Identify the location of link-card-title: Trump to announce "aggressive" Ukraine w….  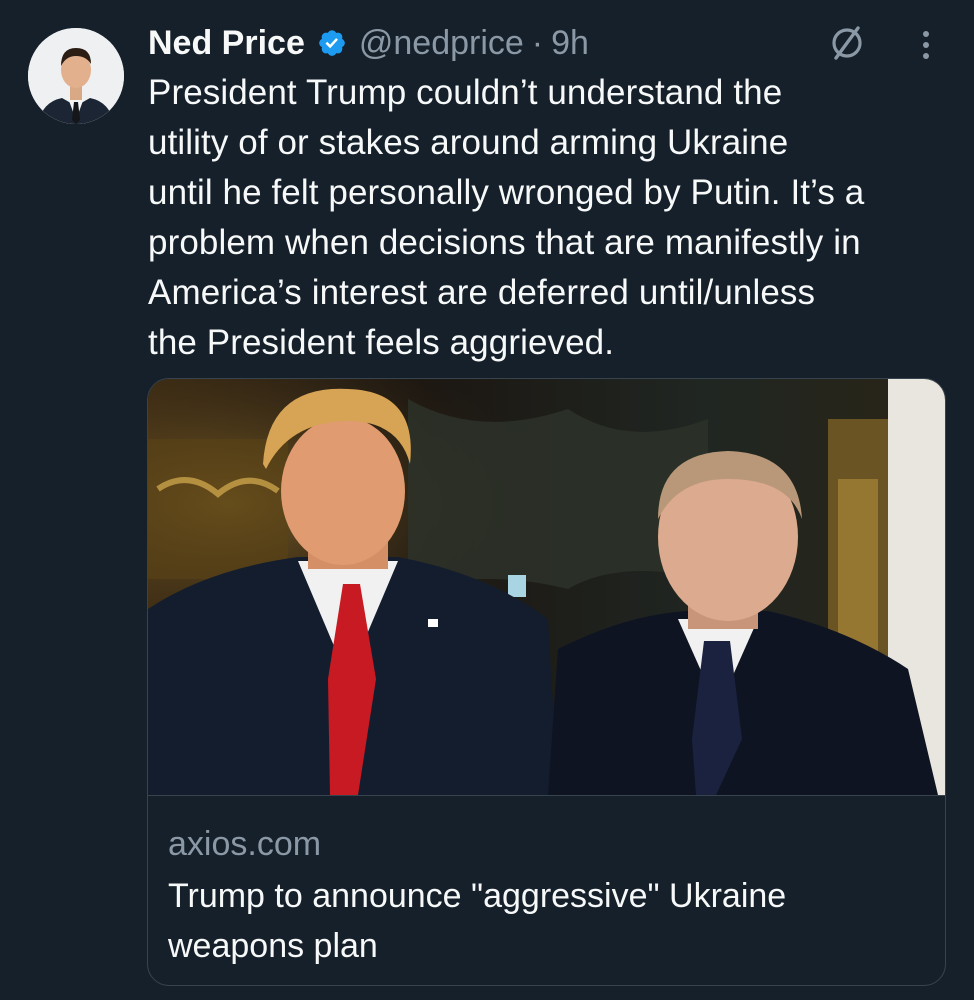
(548, 921).